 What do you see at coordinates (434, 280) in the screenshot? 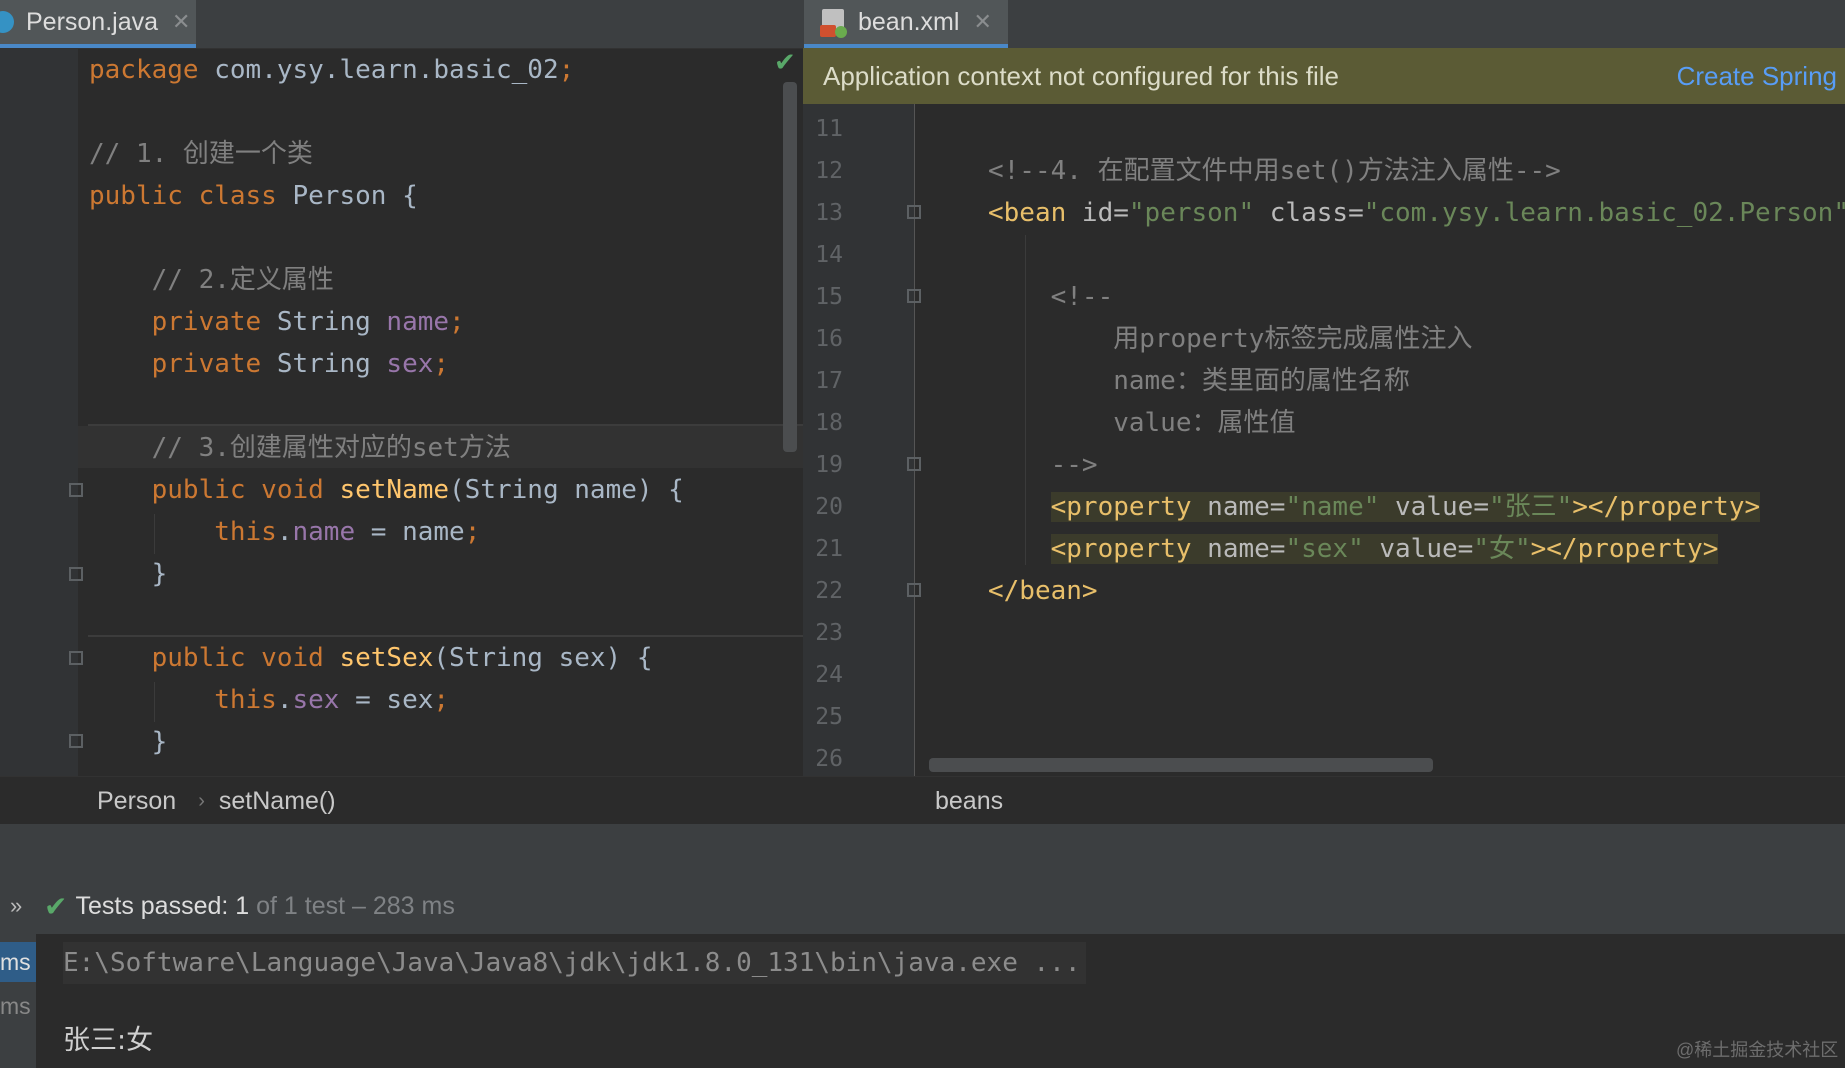
I see `code-line: // 2.定义属性` at bounding box center [434, 280].